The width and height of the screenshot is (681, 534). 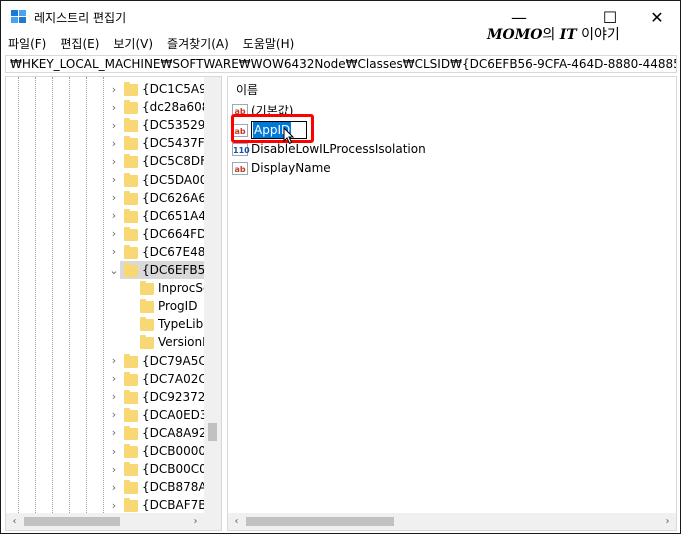 What do you see at coordinates (72, 521) in the screenshot?
I see `tree-horizontal-scroll-thumb` at bounding box center [72, 521].